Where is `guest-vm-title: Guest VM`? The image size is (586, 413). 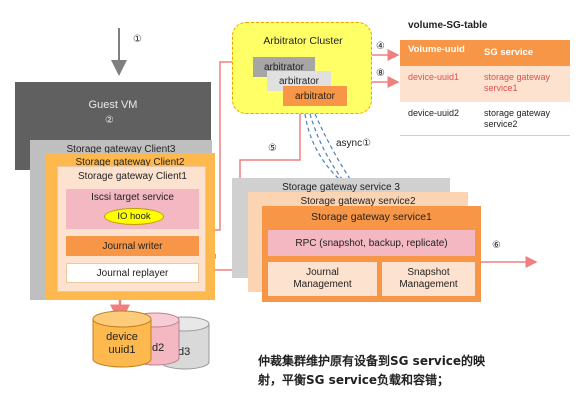 guest-vm-title: Guest VM is located at coordinates (113, 105).